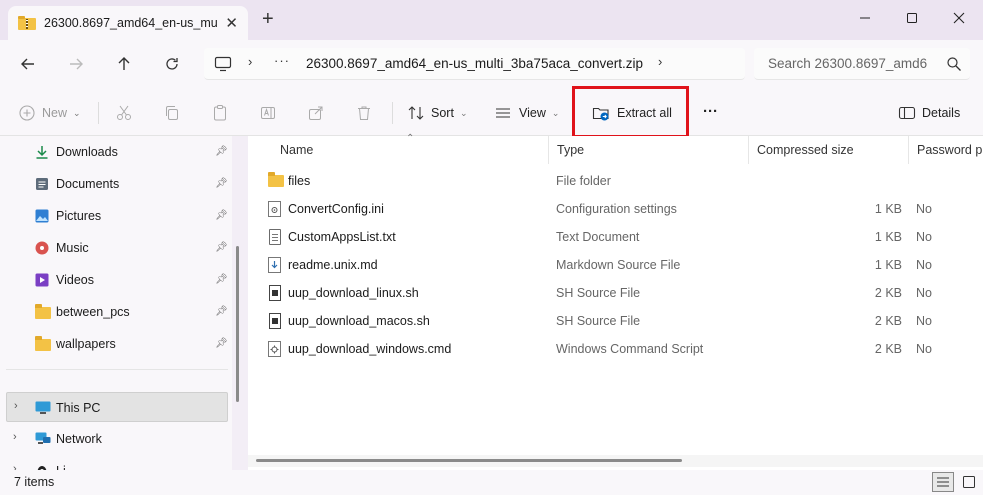 This screenshot has height=495, width=983. What do you see at coordinates (116, 280) in the screenshot?
I see `sidebar-item-videos: Videos 📌︎` at bounding box center [116, 280].